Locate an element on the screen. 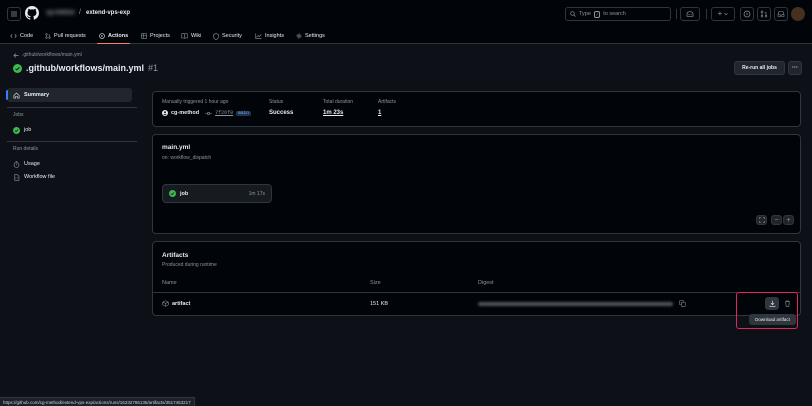 Image resolution: width=812 pixels, height=406 pixels. book-icon is located at coordinates (184, 36).